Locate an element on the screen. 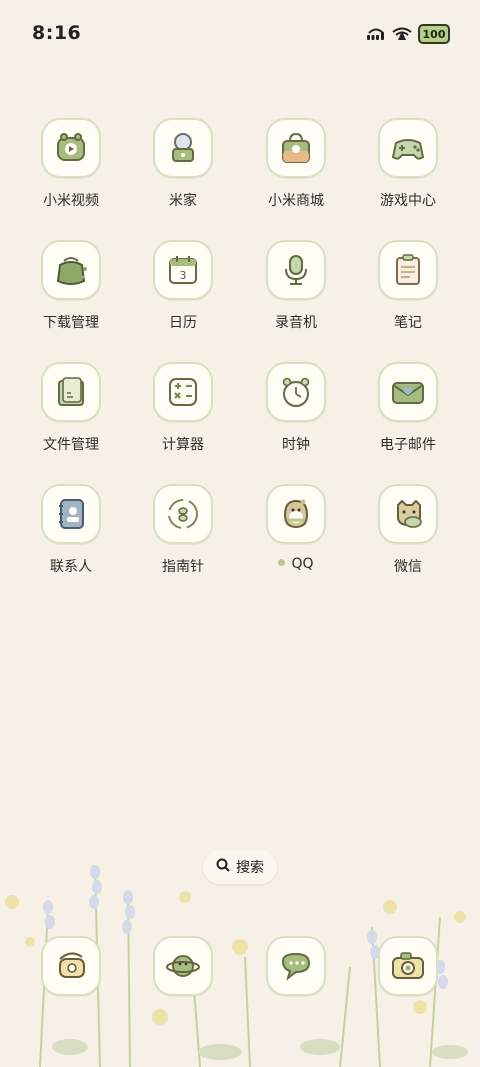 The width and height of the screenshot is (480, 1067). app-calendar: 3 日历 is located at coordinates (183, 286).